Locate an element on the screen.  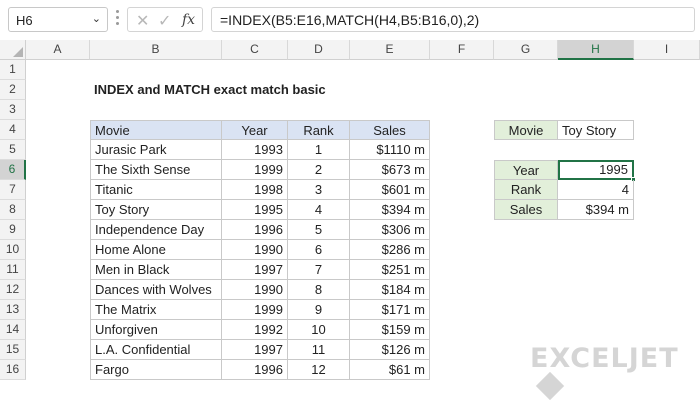
column-header-b: B is located at coordinates (156, 50).